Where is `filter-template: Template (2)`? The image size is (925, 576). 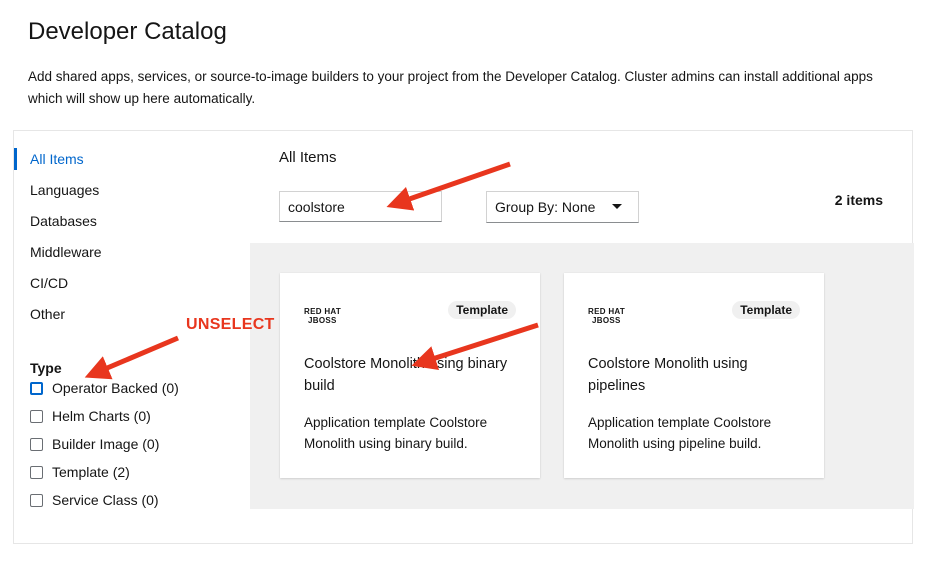 filter-template: Template (2) is located at coordinates (80, 472).